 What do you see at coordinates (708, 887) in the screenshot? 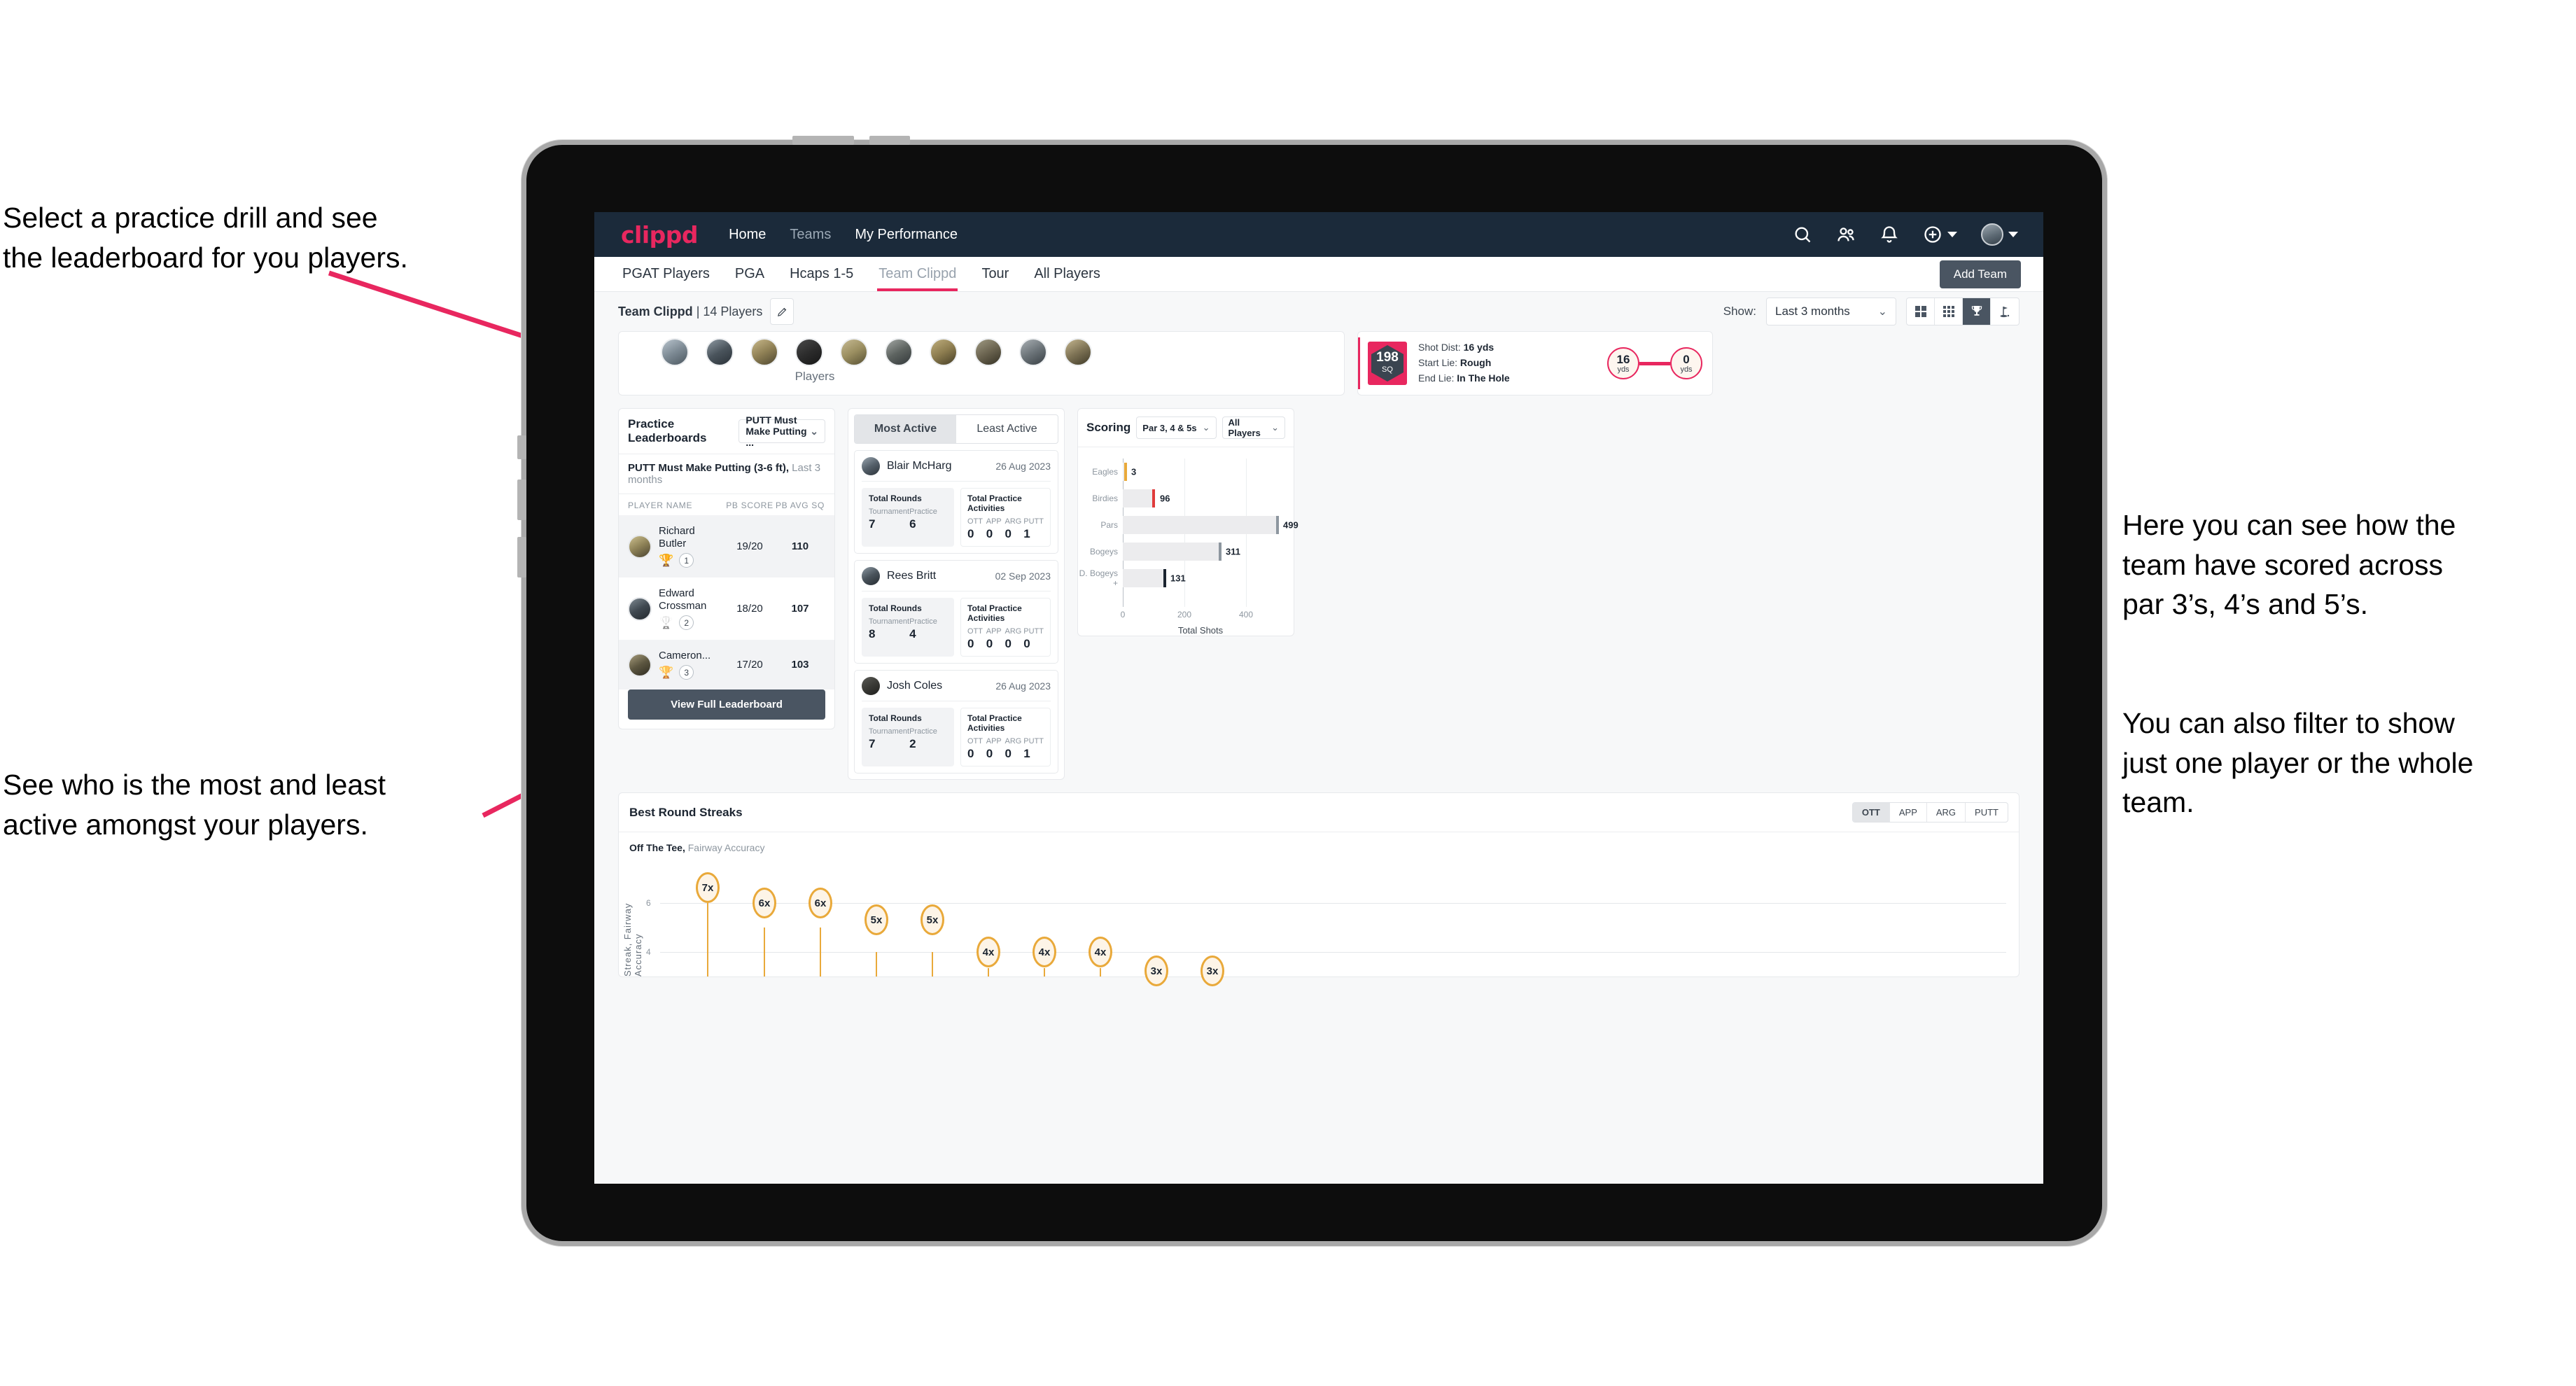
I see `streak-marker: 7x` at bounding box center [708, 887].